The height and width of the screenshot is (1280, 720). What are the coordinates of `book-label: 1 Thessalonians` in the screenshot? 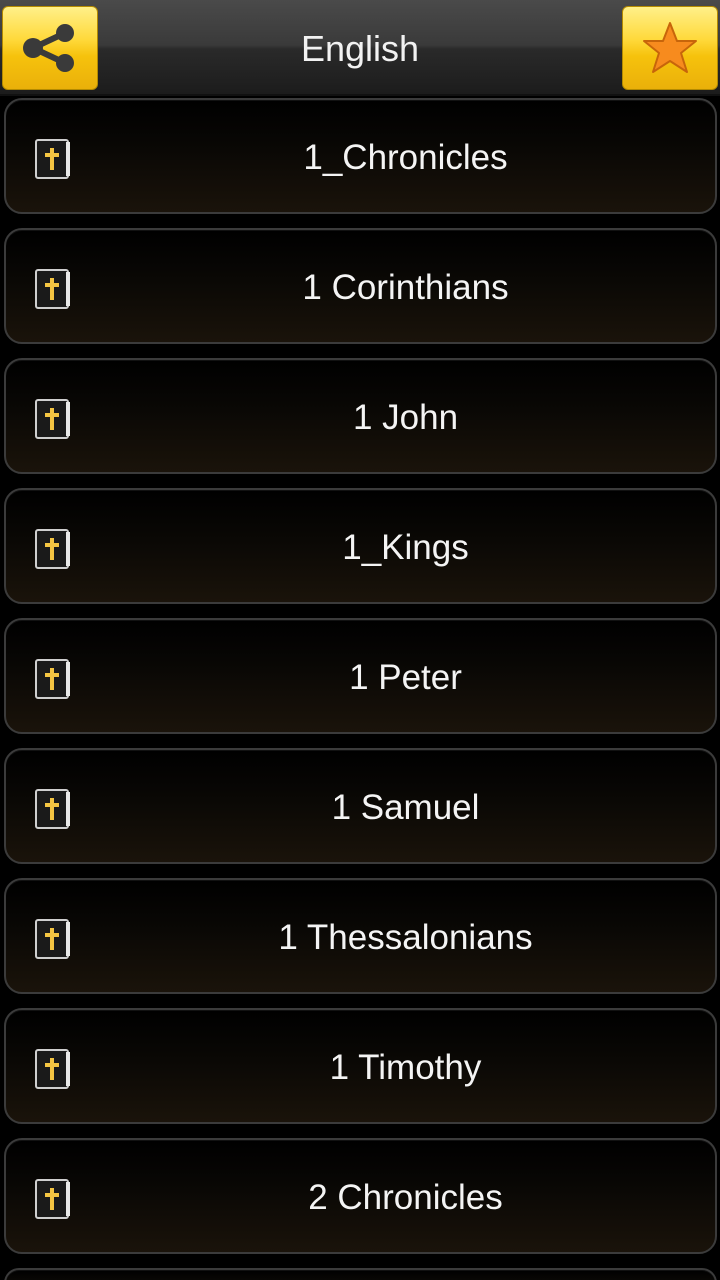 It's located at (405, 937).